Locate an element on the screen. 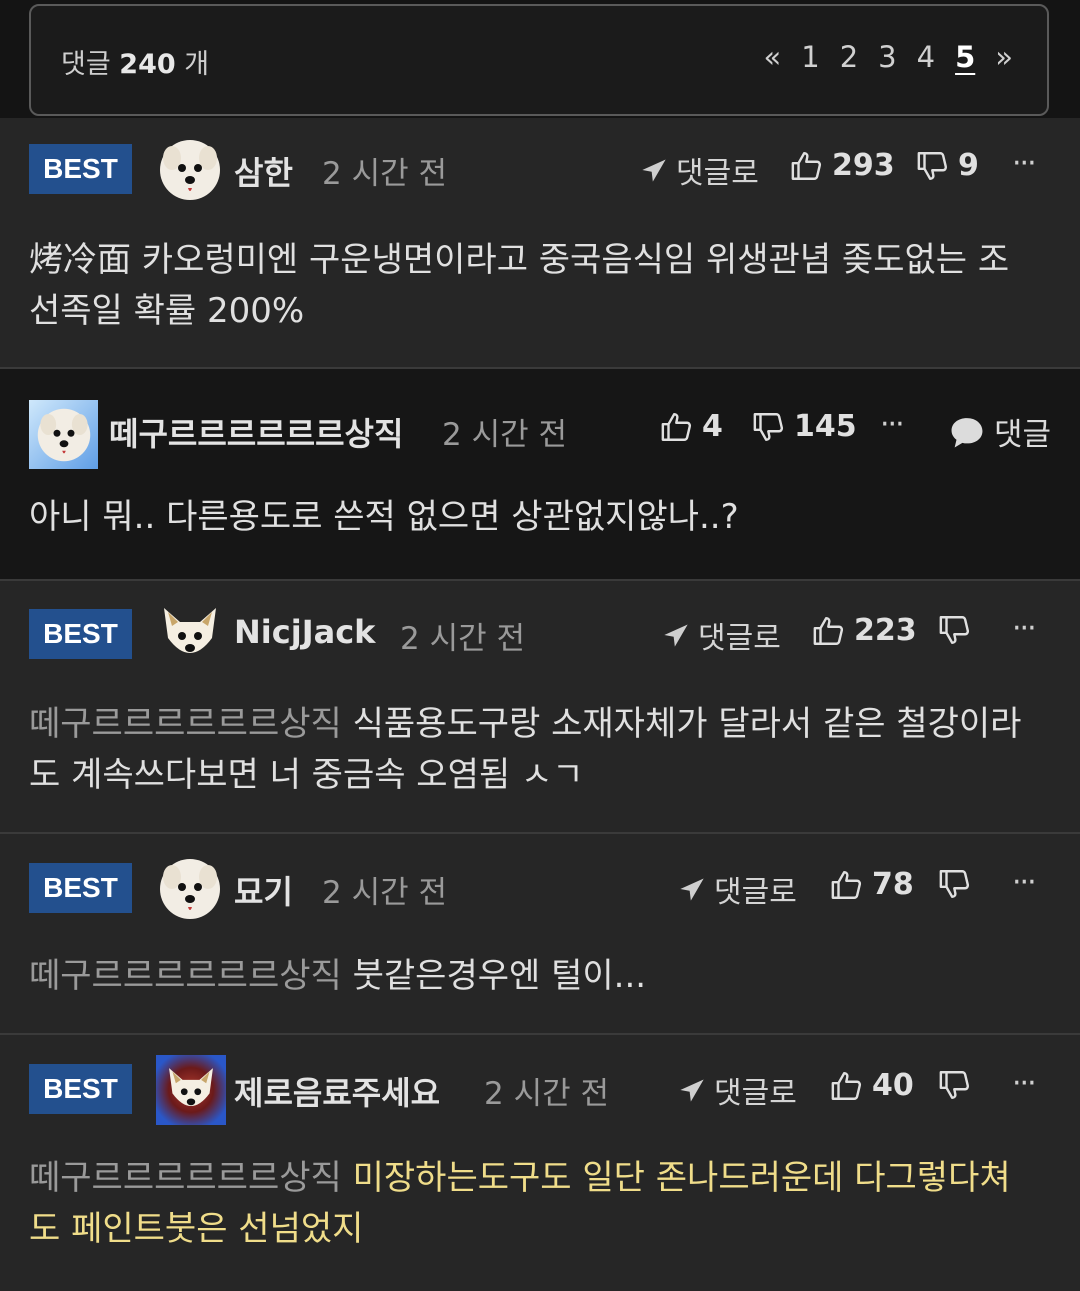 The width and height of the screenshot is (1080, 1291). comment-count-suffix: 개 is located at coordinates (197, 64).